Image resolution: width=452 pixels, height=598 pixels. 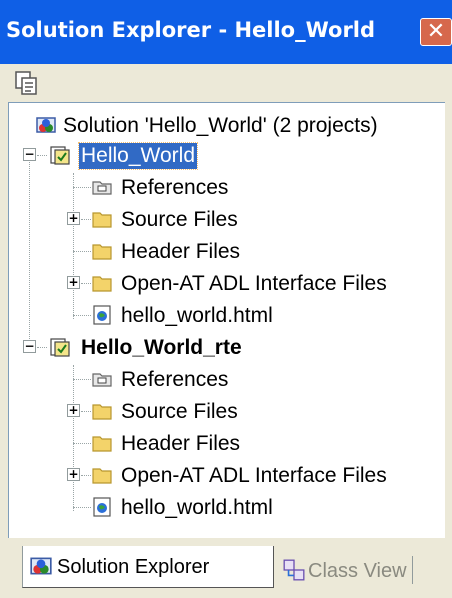 I want to click on project-label: Hello_World_rte, so click(x=161, y=347).